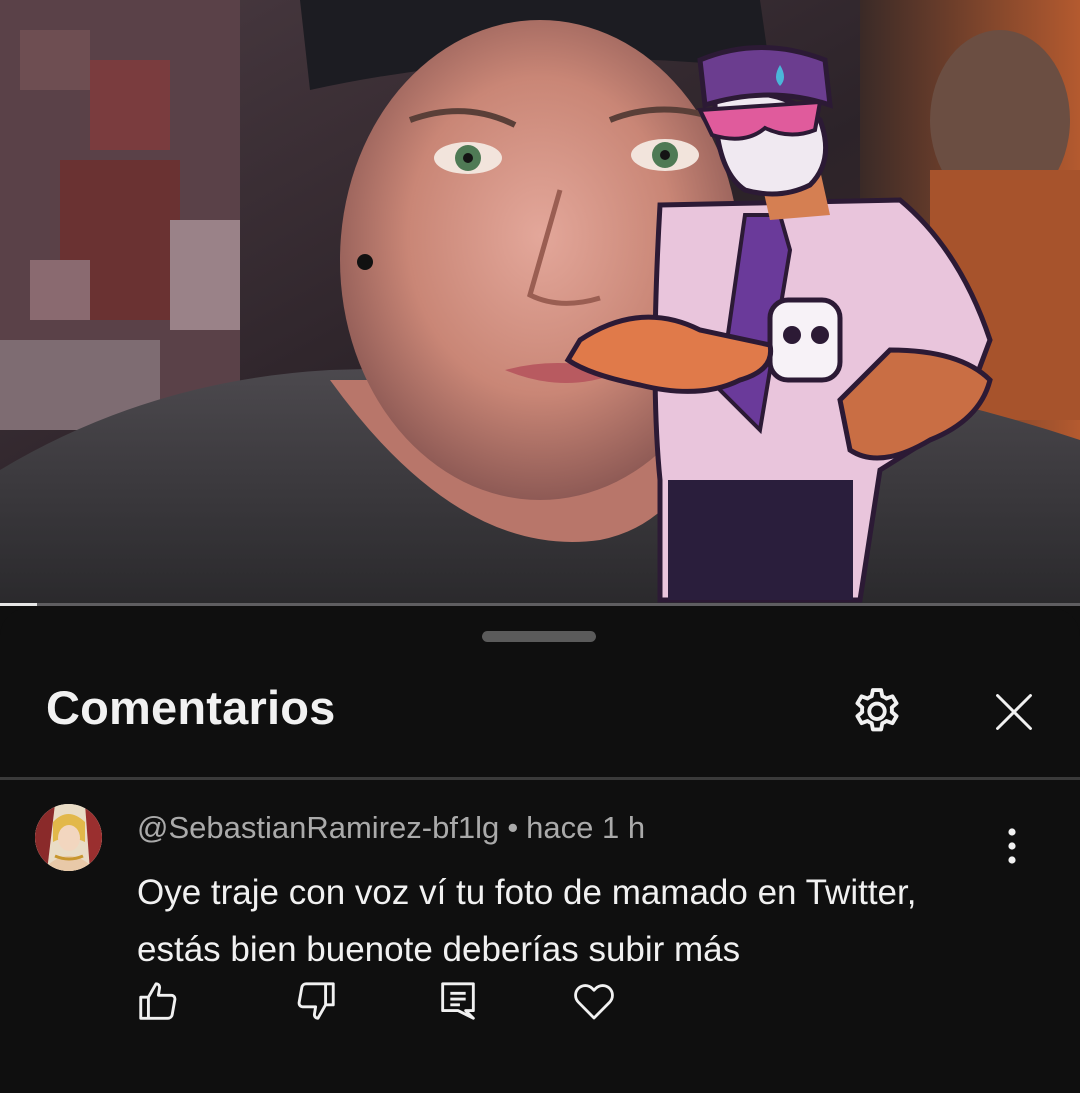 The height and width of the screenshot is (1093, 1080). Describe the element at coordinates (1012, 846) in the screenshot. I see `more-vertical-icon` at that location.